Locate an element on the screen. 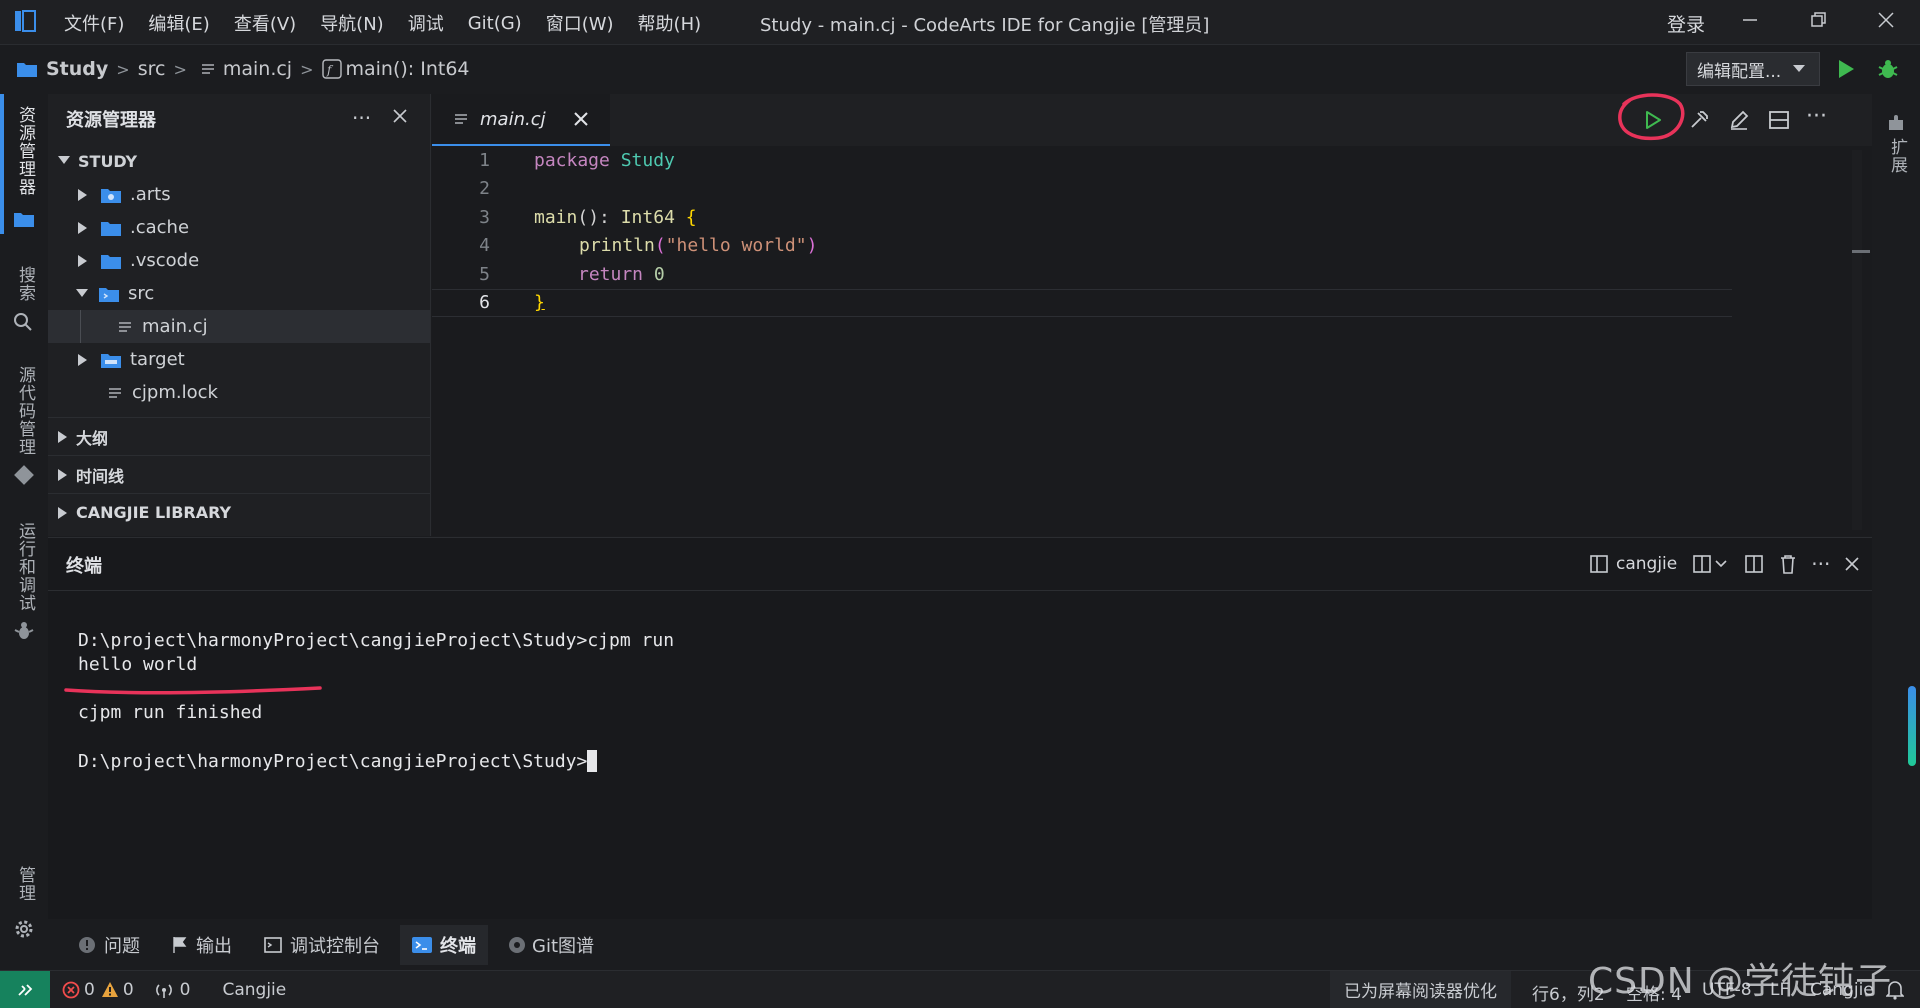 The width and height of the screenshot is (1920, 1008). section-cangjie-library: CANGJIE LIBRARY is located at coordinates (239, 512).